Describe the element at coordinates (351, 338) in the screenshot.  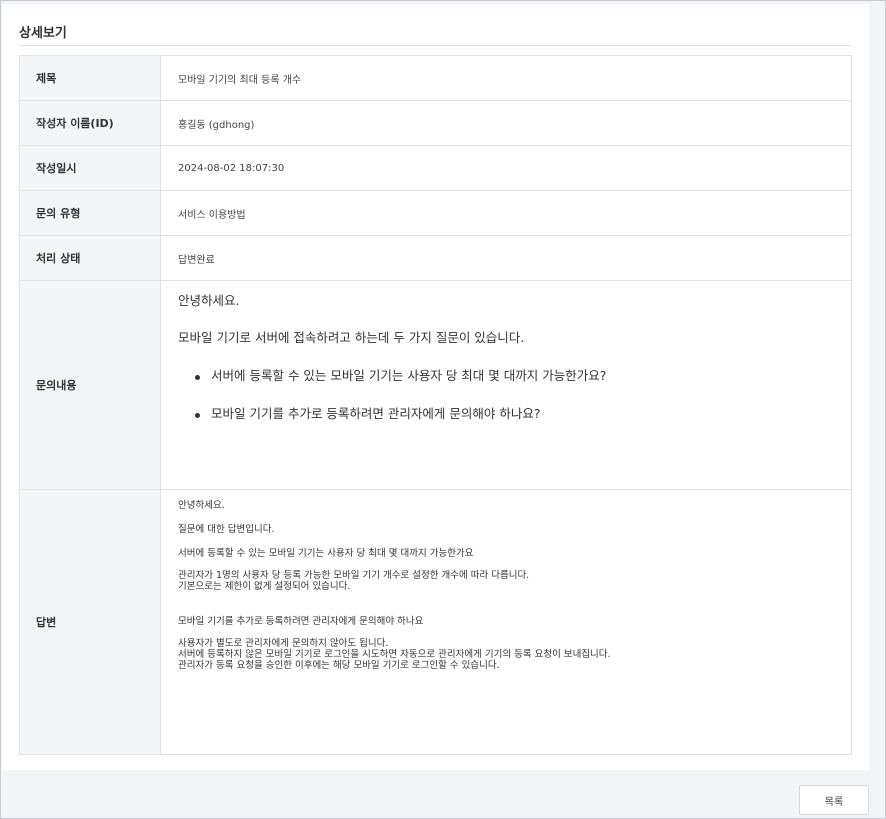
I see `inquiry-intro: 모바일 기기로 서버에 접속하려고 하는데 두 가지 질문이 있습니다.` at that location.